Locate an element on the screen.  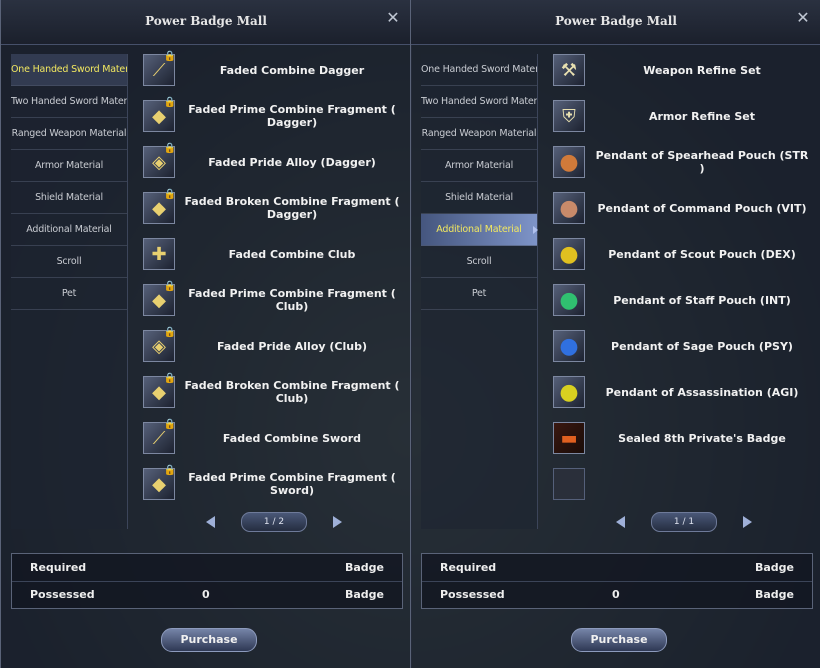
cost-summary: Required Badge Possessed 0 Badge is located at coordinates (207, 581).